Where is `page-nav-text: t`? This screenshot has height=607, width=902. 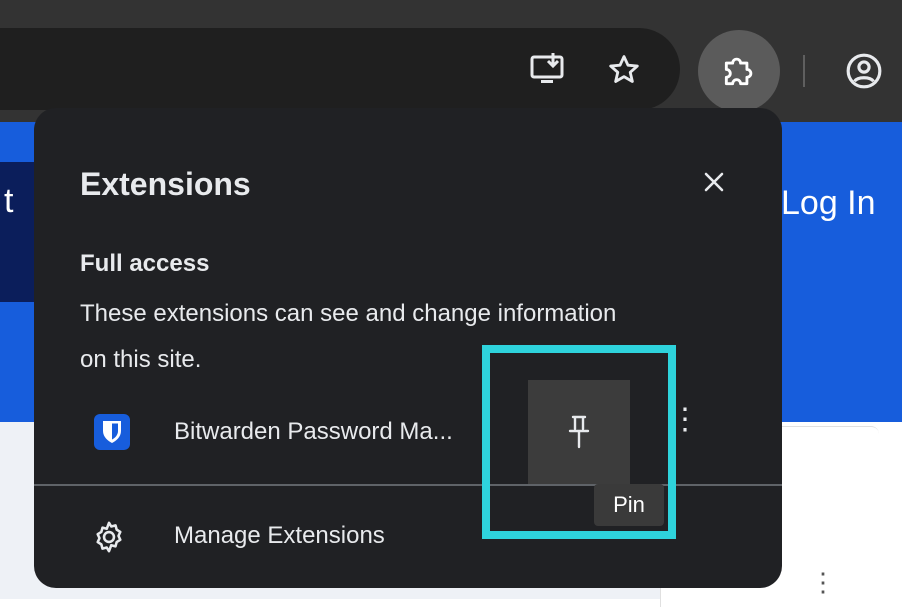
page-nav-text: t is located at coordinates (9, 201).